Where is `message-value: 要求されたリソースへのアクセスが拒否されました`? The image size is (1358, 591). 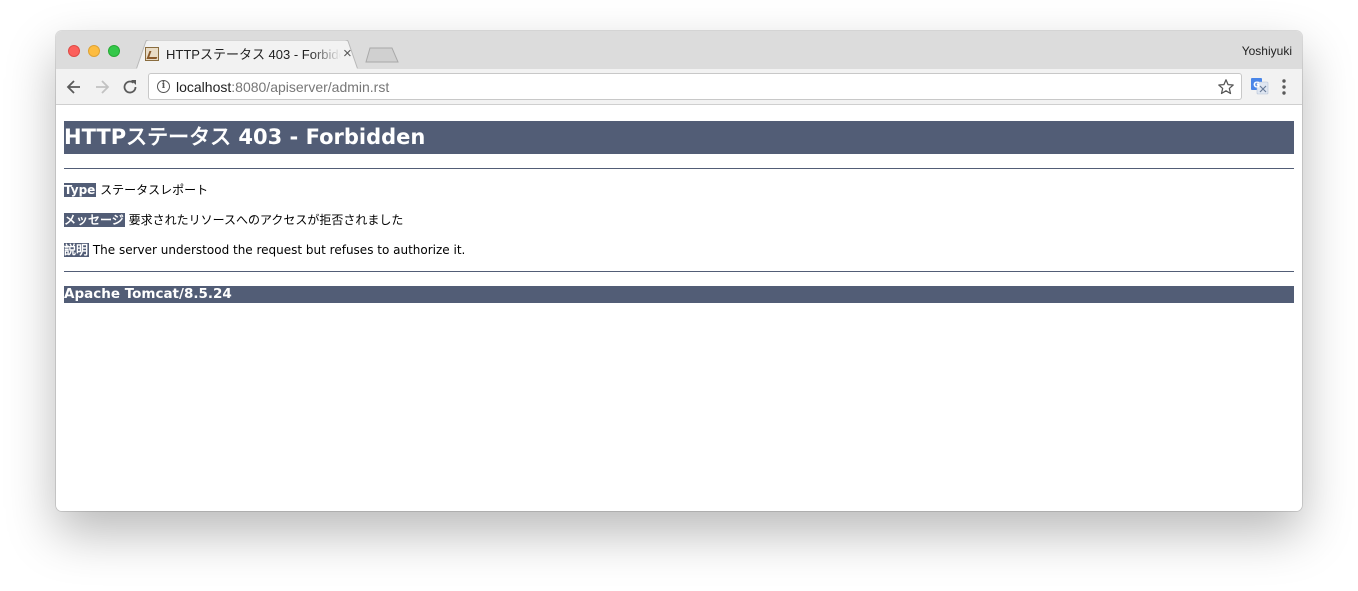 message-value: 要求されたリソースへのアクセスが拒否されました is located at coordinates (266, 220).